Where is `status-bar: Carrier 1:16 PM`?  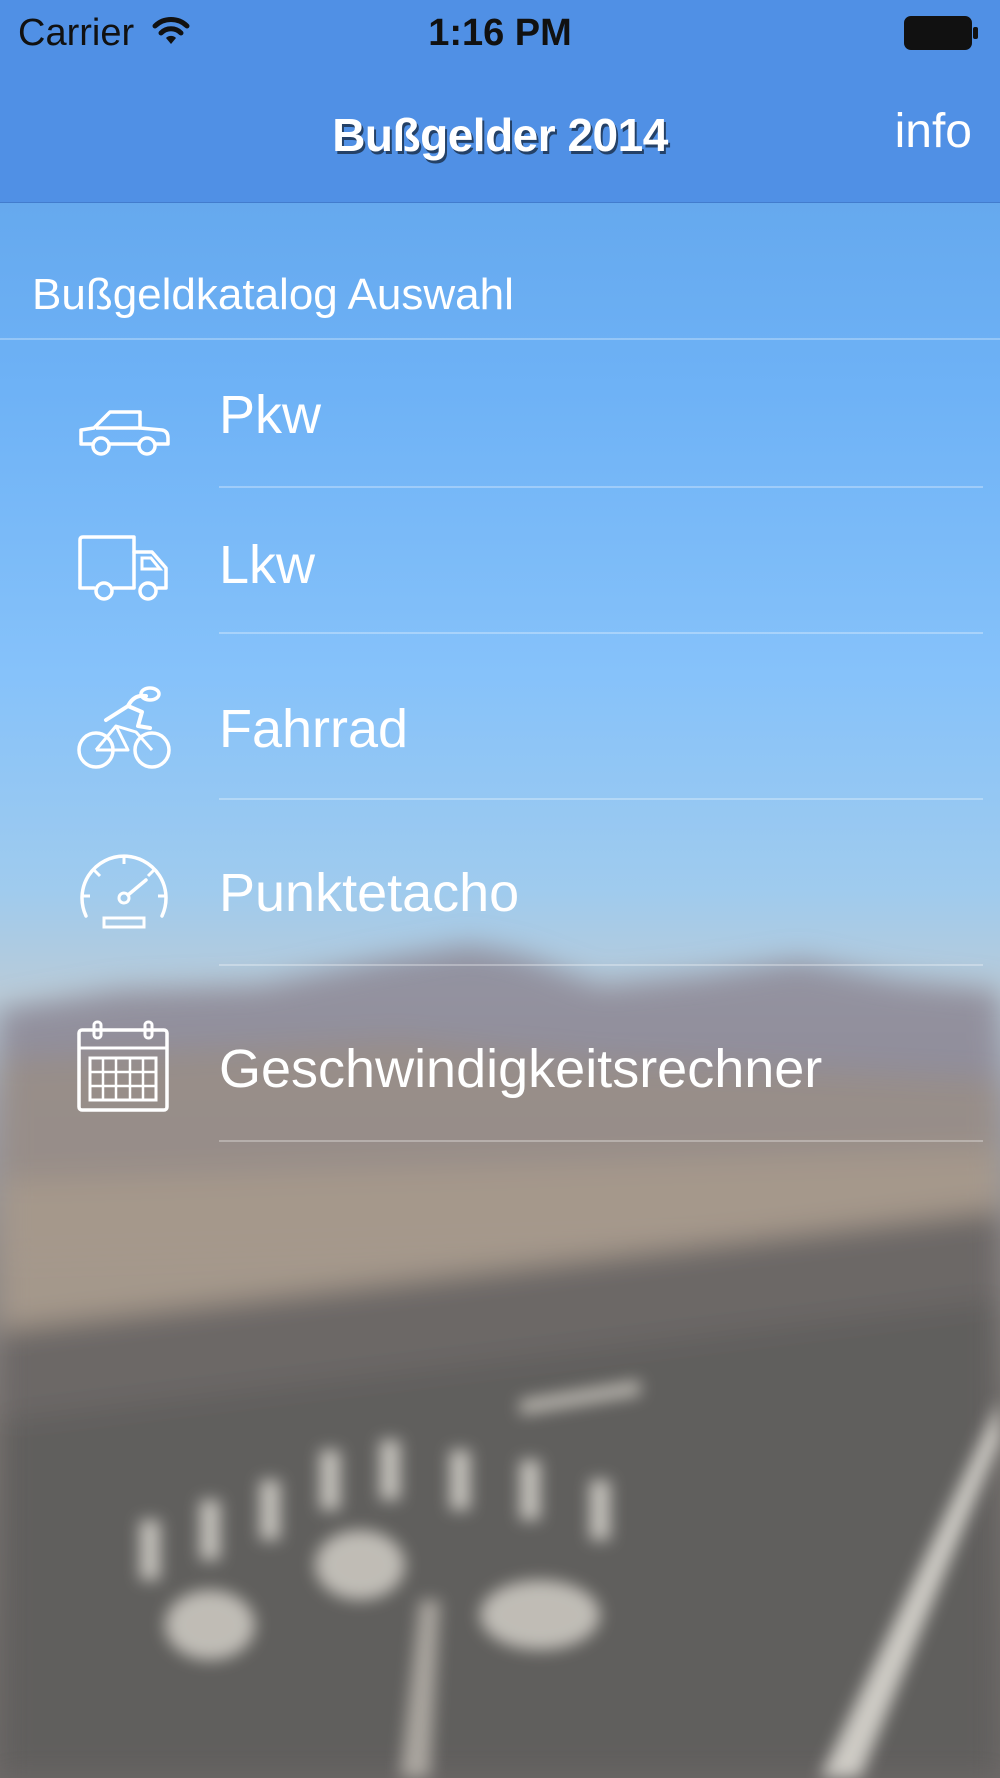 status-bar: Carrier 1:16 PM is located at coordinates (500, 35).